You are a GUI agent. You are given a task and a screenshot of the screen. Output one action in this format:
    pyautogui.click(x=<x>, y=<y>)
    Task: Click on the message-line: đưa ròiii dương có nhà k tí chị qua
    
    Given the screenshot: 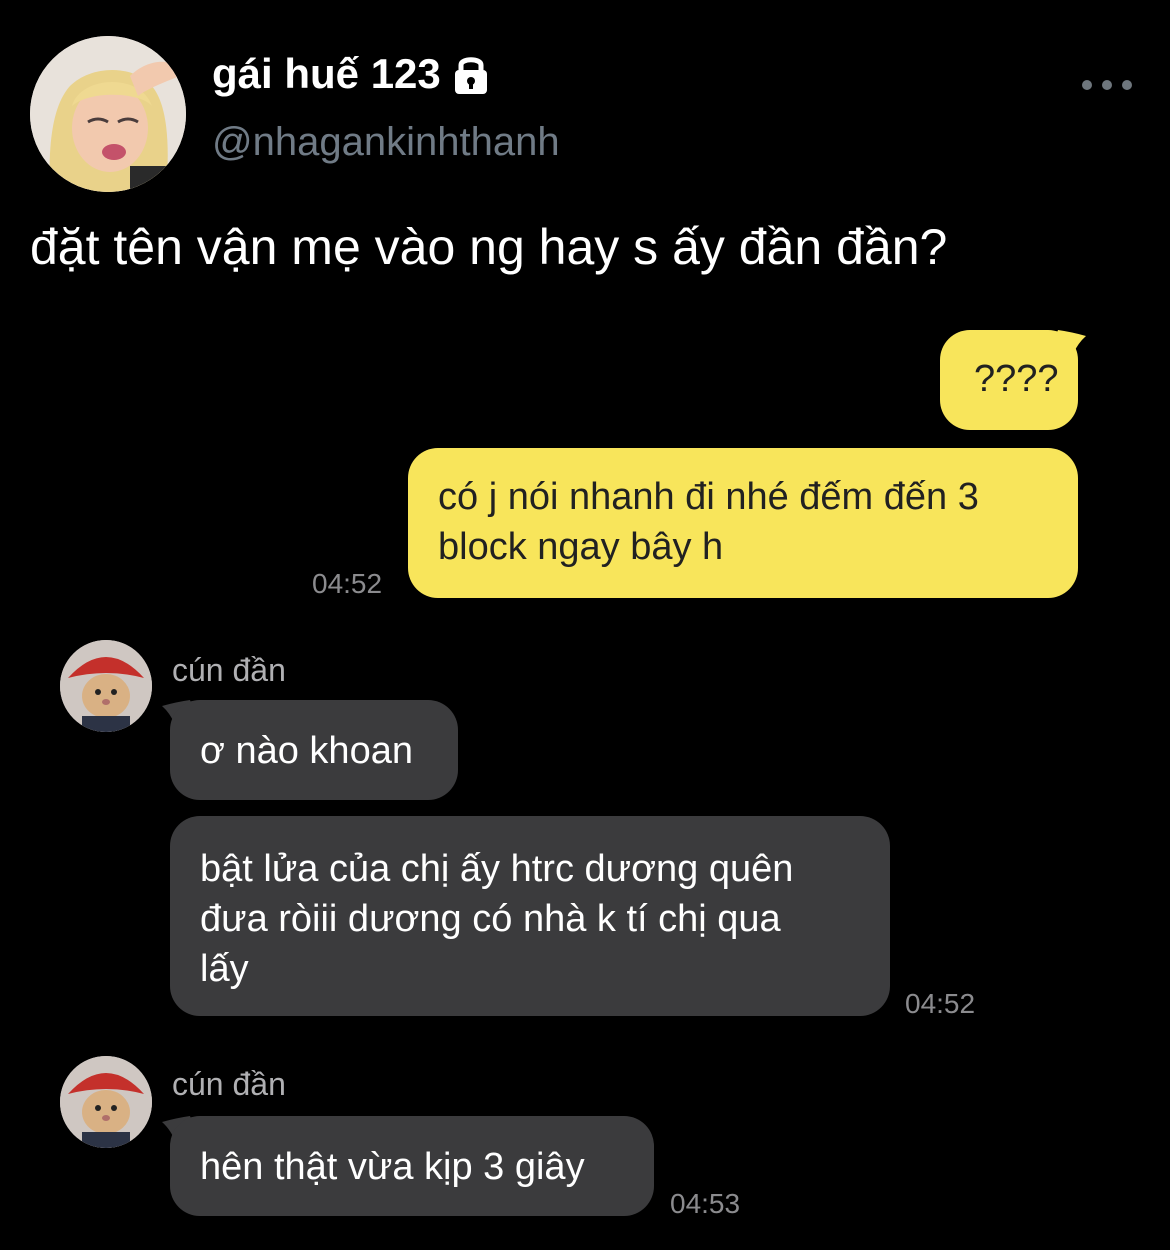 What is the action you would take?
    pyautogui.click(x=490, y=919)
    